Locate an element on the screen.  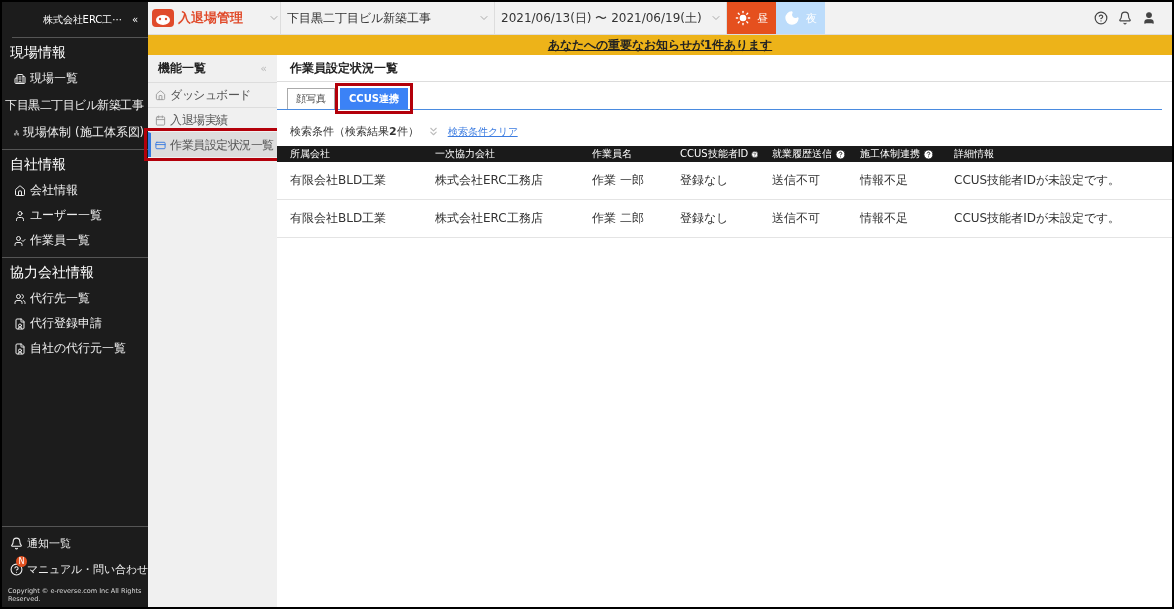
card-icon is located at coordinates (160, 145).